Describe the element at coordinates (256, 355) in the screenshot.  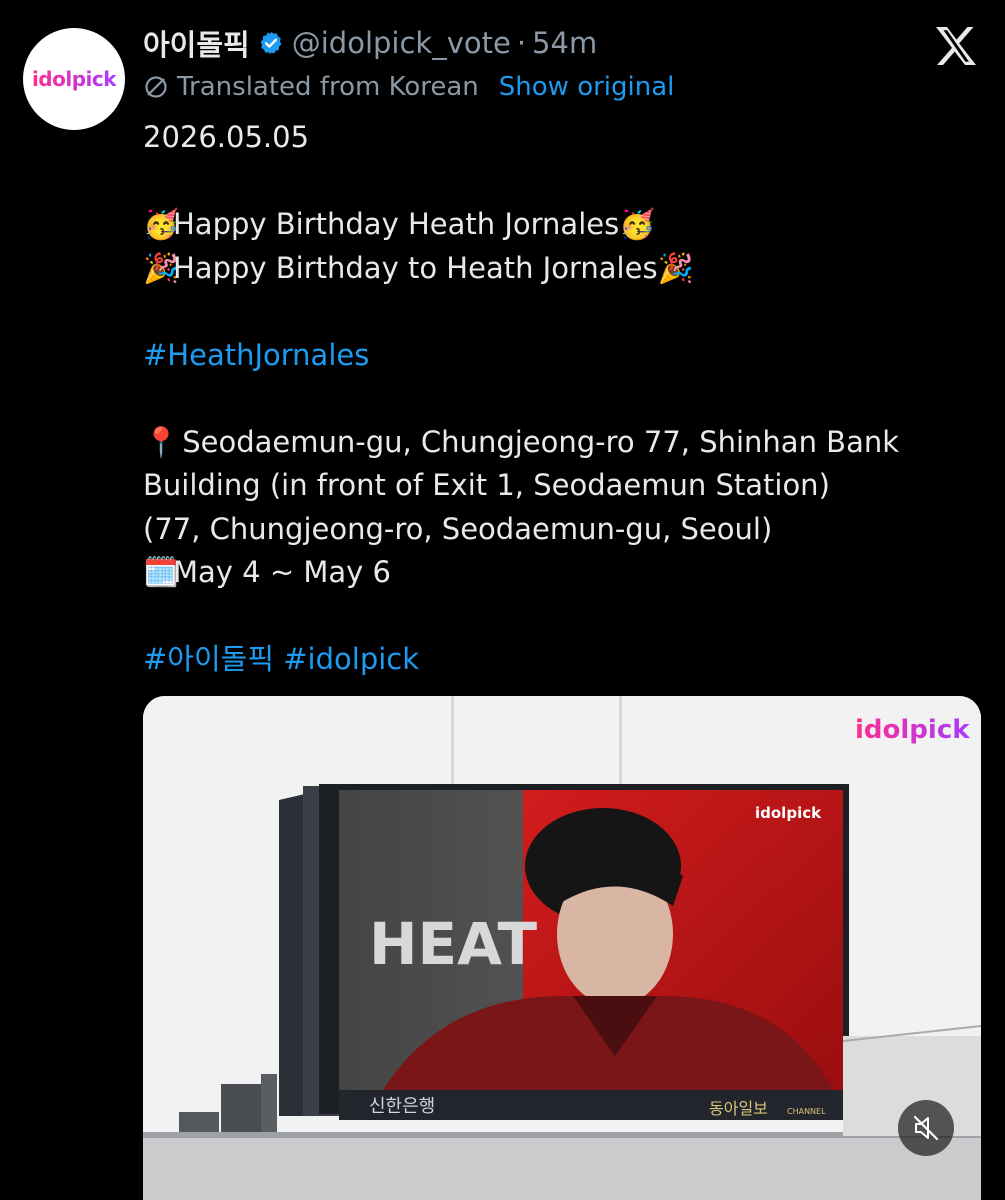
I see `hashtag-heathjornales: #HeathJornales` at that location.